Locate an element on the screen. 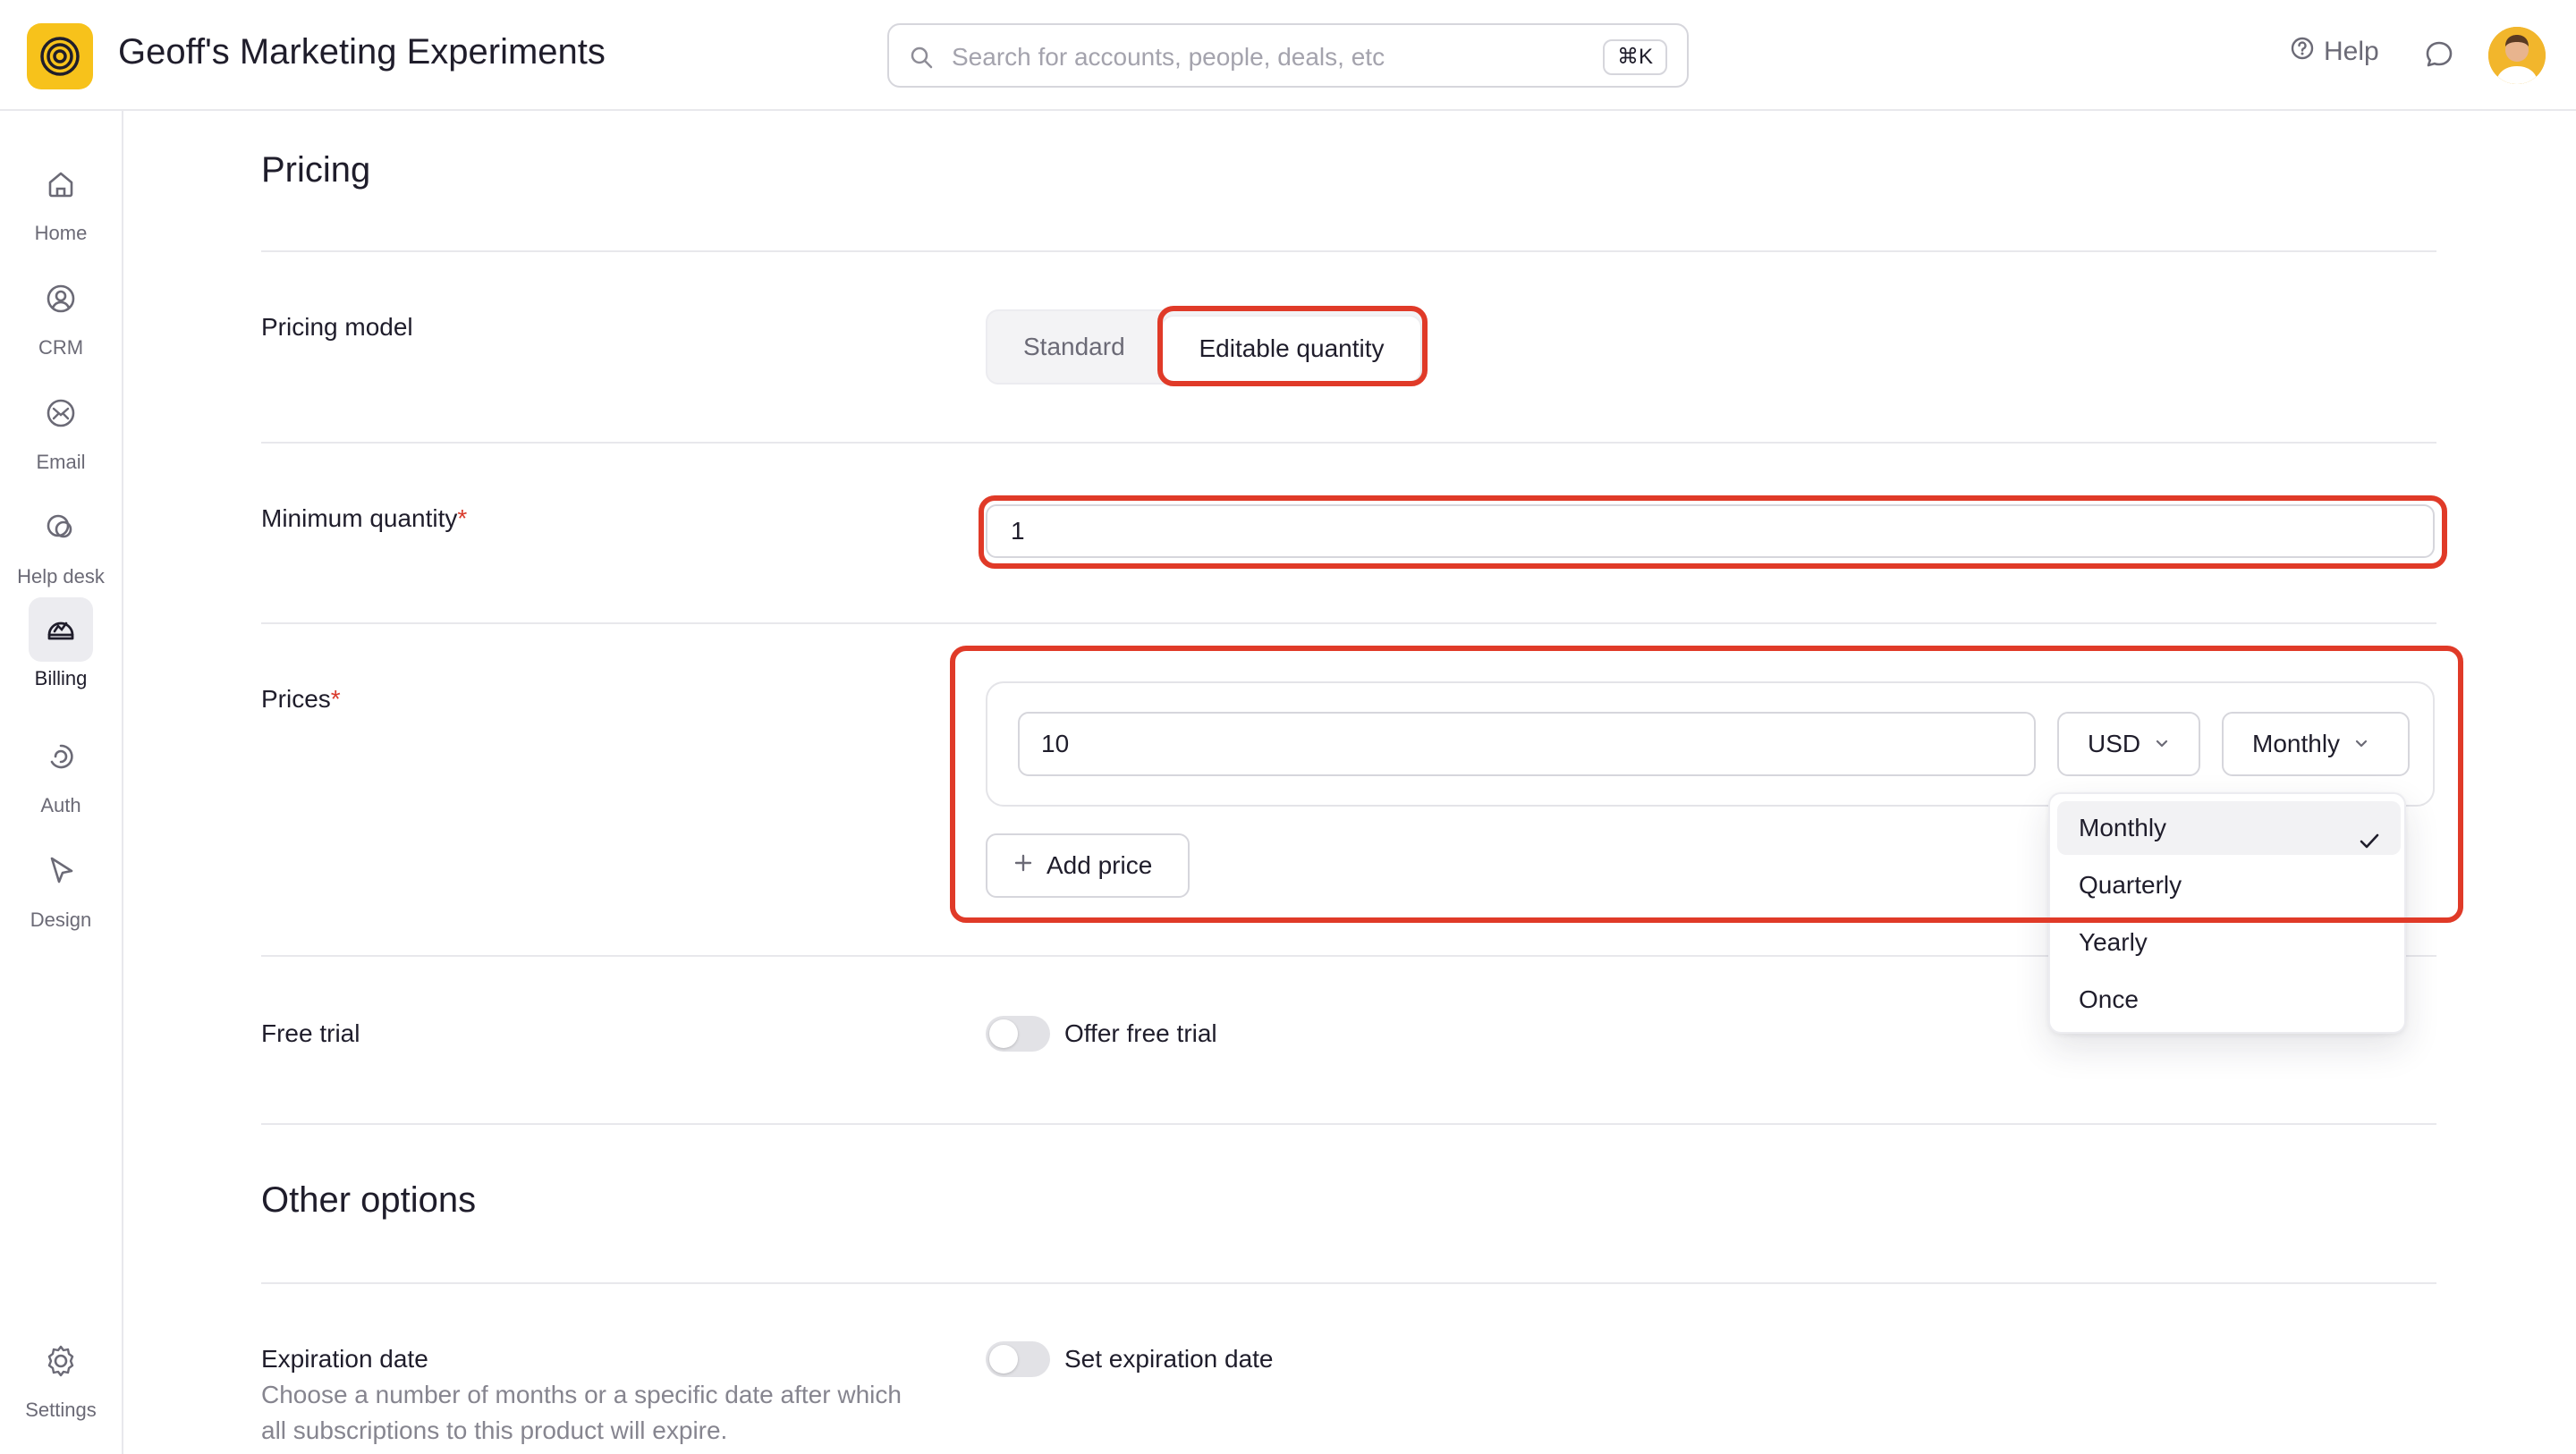 Image resolution: width=2576 pixels, height=1454 pixels. free-trial-toggle is located at coordinates (1018, 1034).